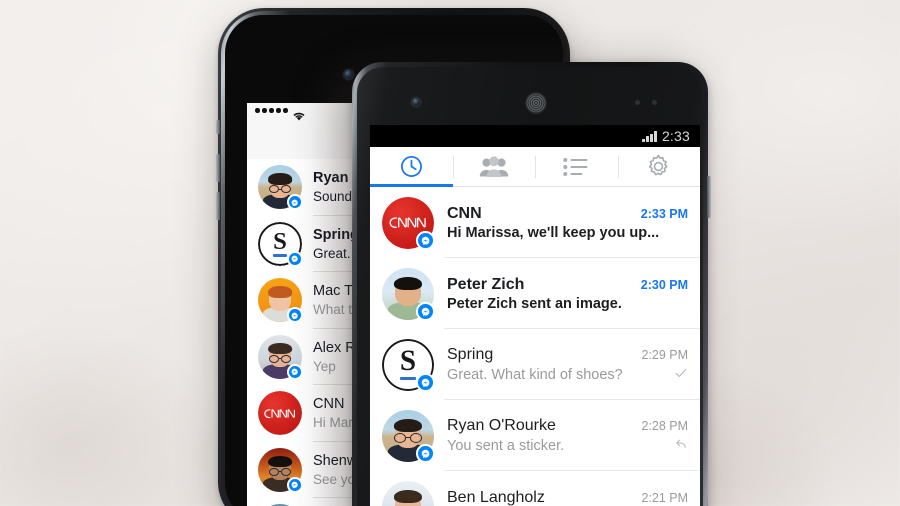 The height and width of the screenshot is (506, 900). I want to click on list-item: S Spring 2:29 PM Great. What kind of shoes?, so click(535, 364).